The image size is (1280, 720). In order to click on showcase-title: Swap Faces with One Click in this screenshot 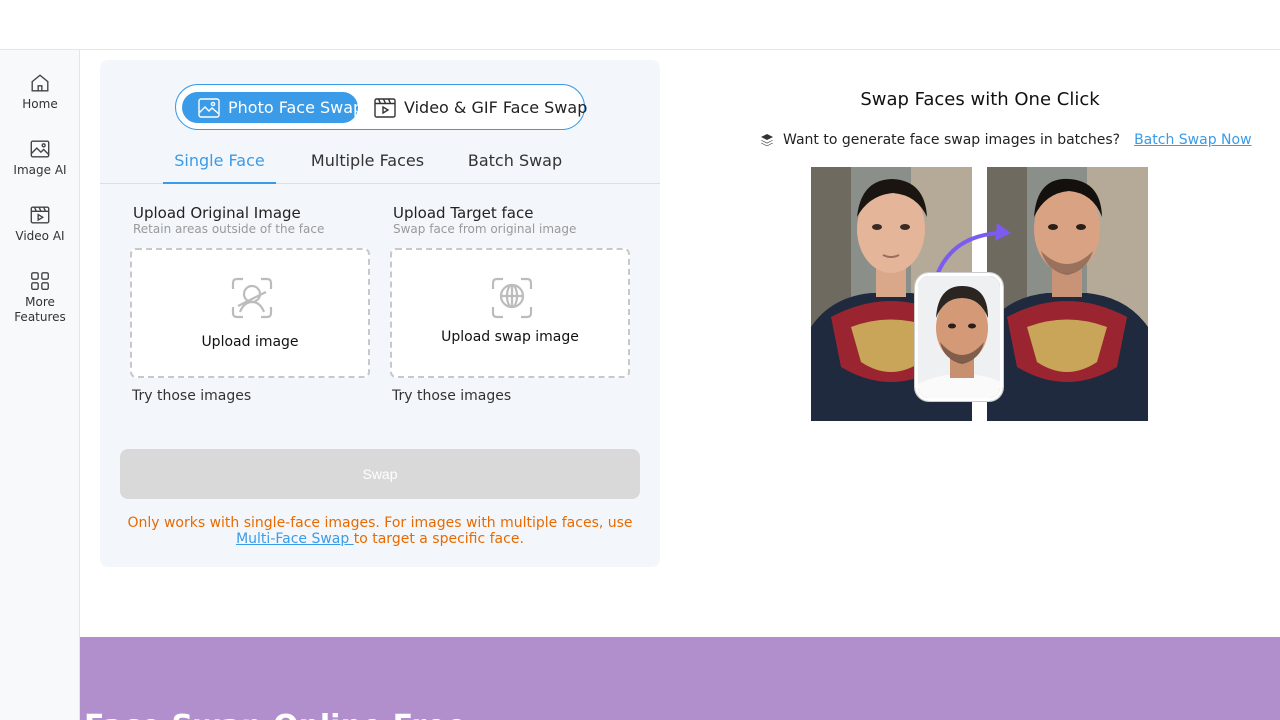, I will do `click(980, 99)`.